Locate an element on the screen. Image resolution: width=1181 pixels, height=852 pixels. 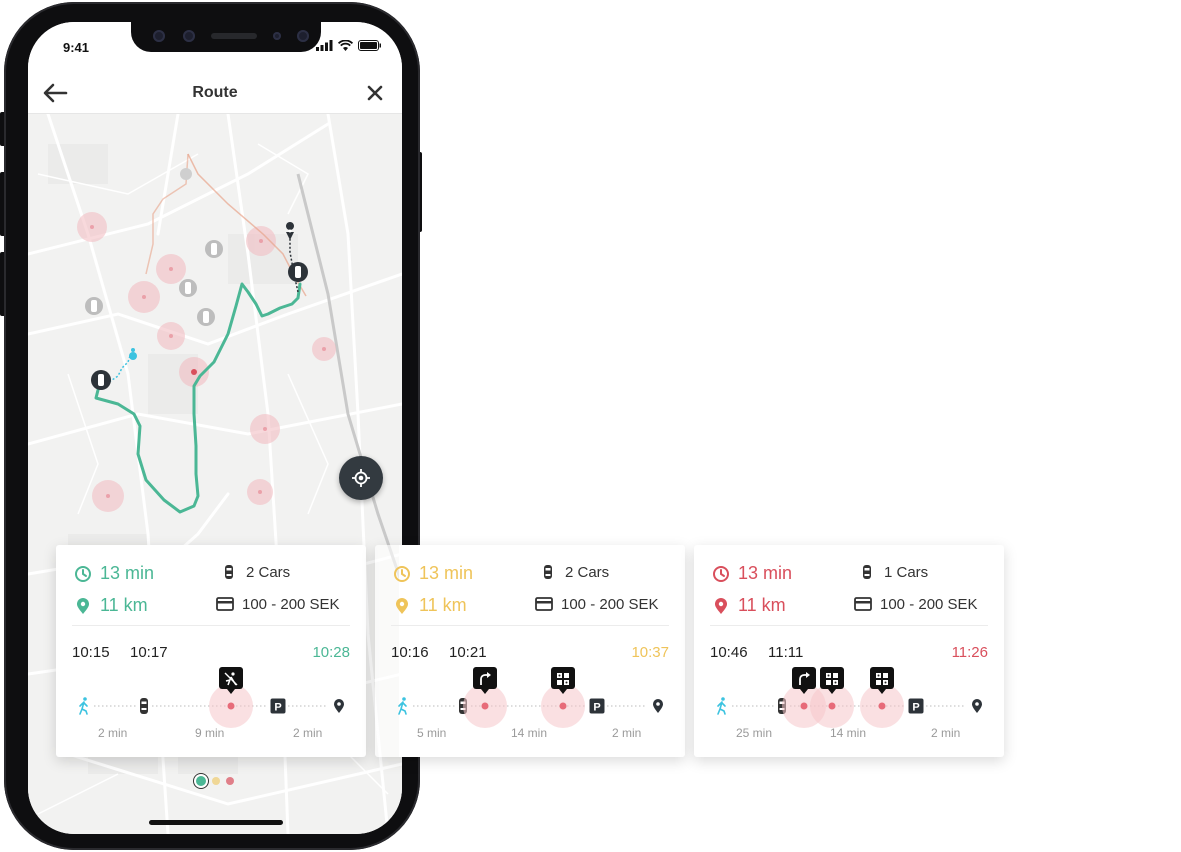
speaker-grille is located at coordinates (234, 36).